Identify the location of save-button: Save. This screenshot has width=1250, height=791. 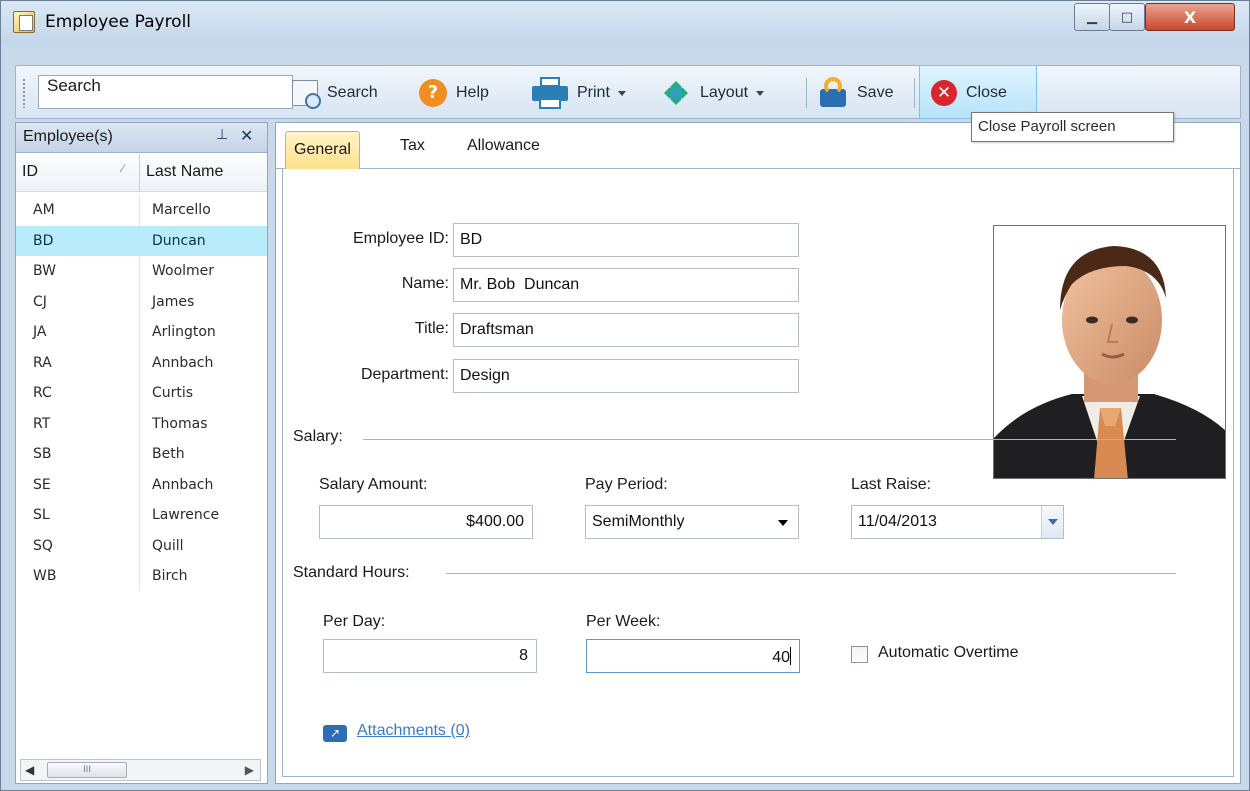
(854, 93).